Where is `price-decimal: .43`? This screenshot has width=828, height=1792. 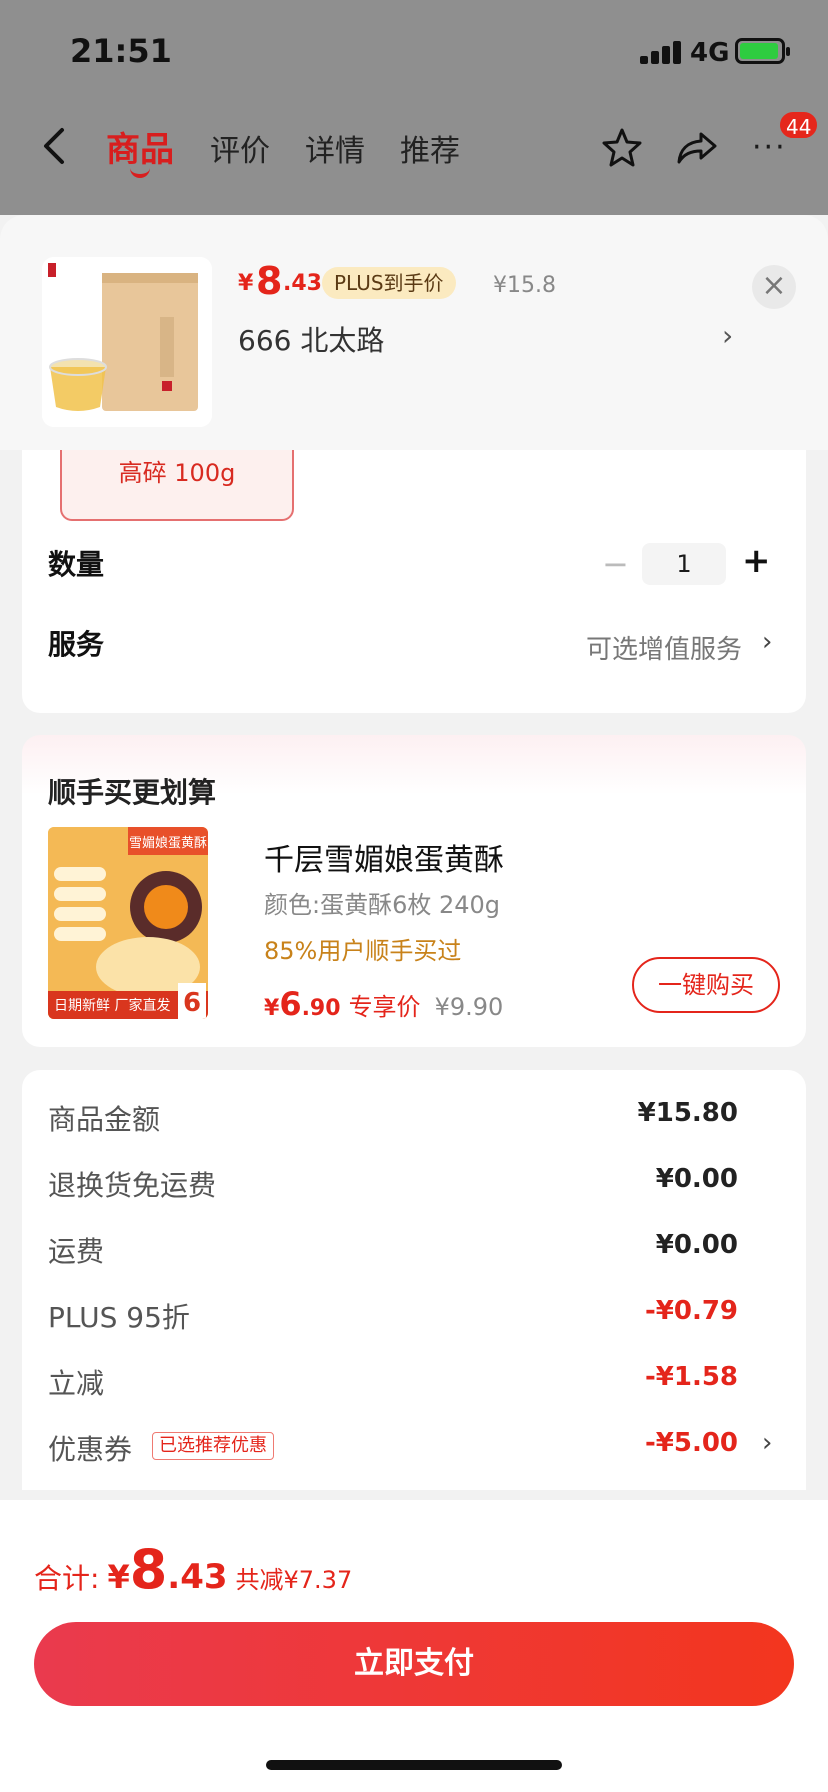
price-decimal: .43 is located at coordinates (302, 283).